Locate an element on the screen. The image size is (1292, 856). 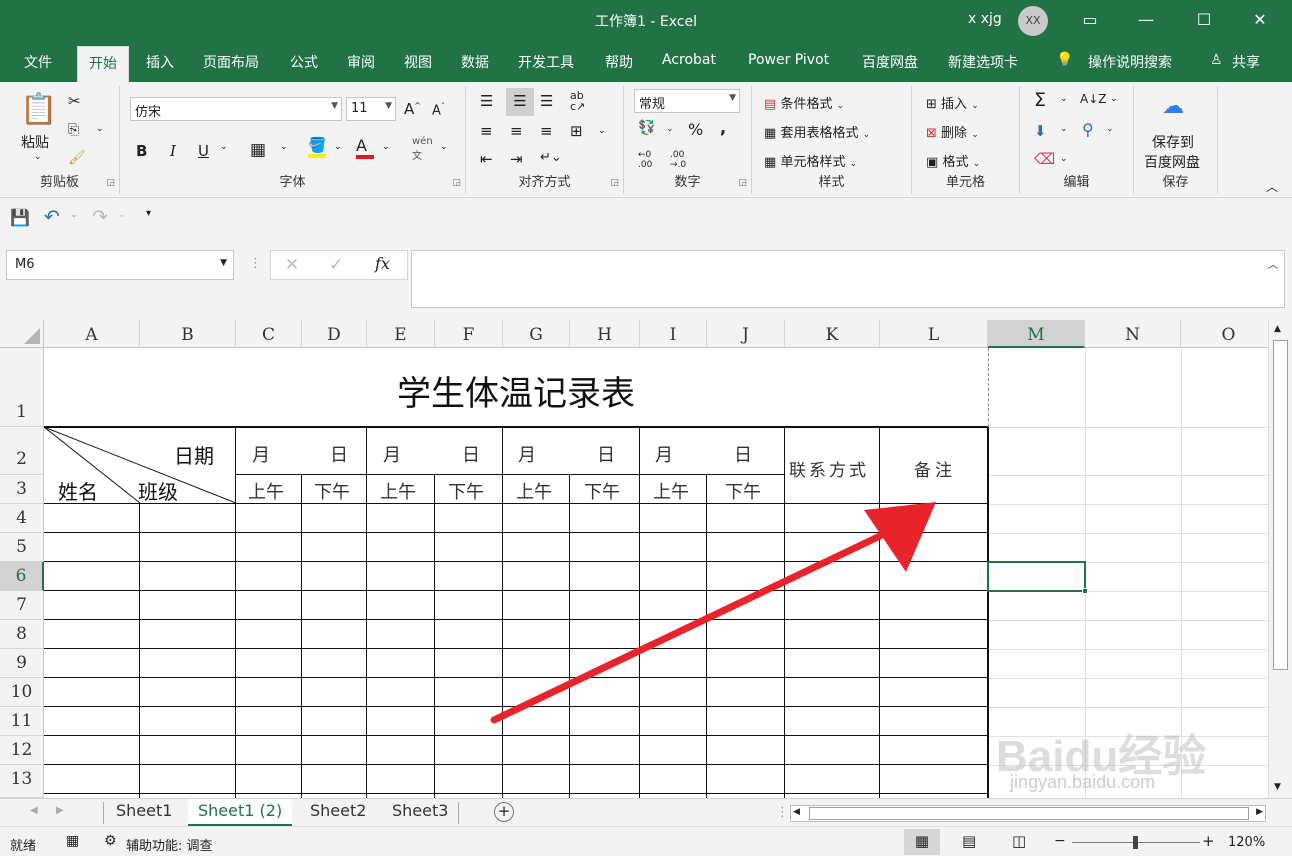
row-header-3: 3 is located at coordinates (22, 489).